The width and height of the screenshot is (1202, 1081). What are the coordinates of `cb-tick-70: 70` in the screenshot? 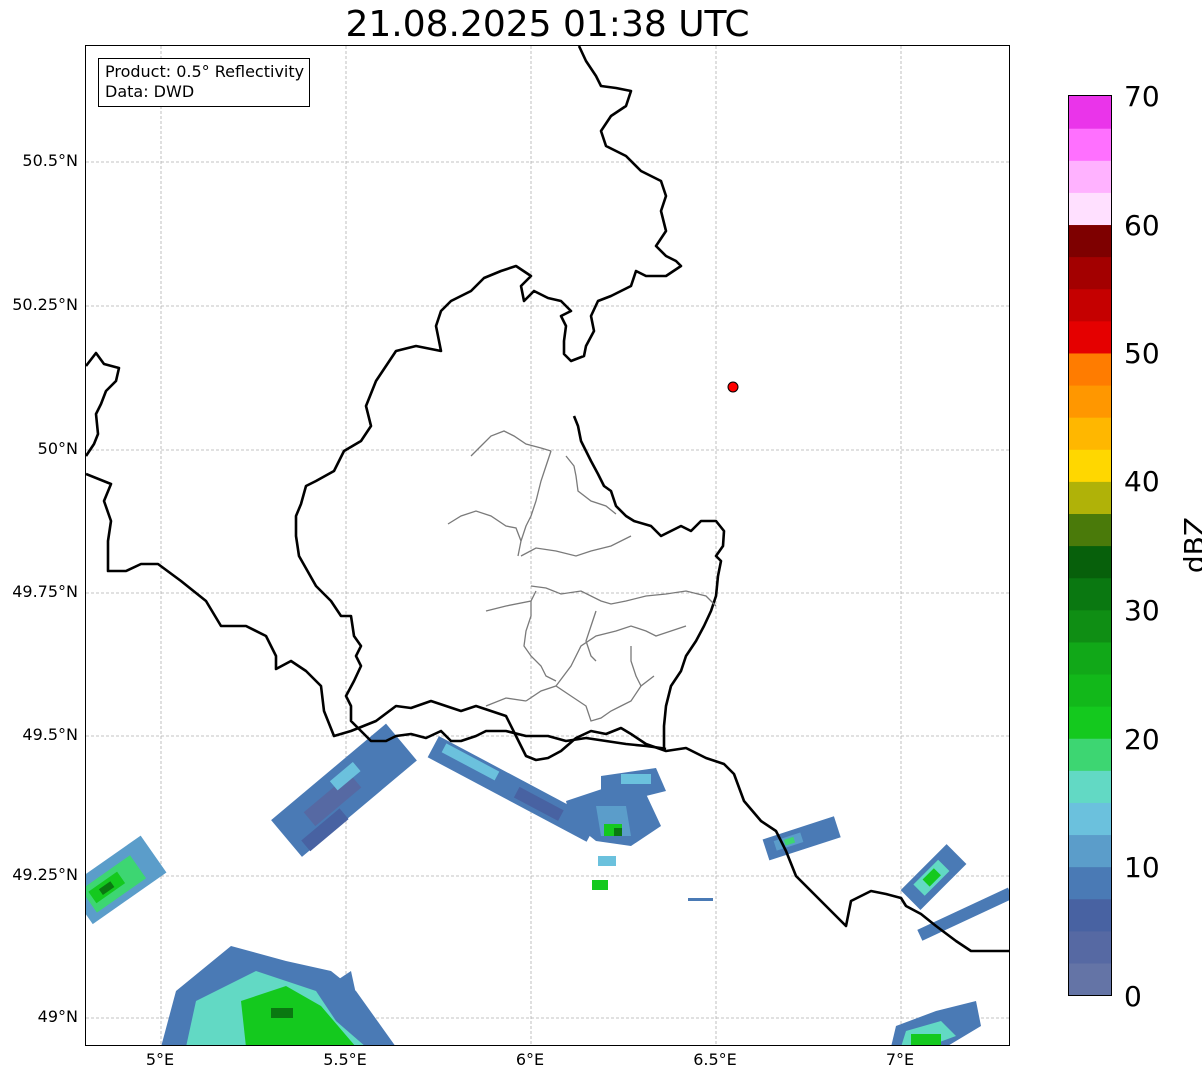 It's located at (1142, 96).